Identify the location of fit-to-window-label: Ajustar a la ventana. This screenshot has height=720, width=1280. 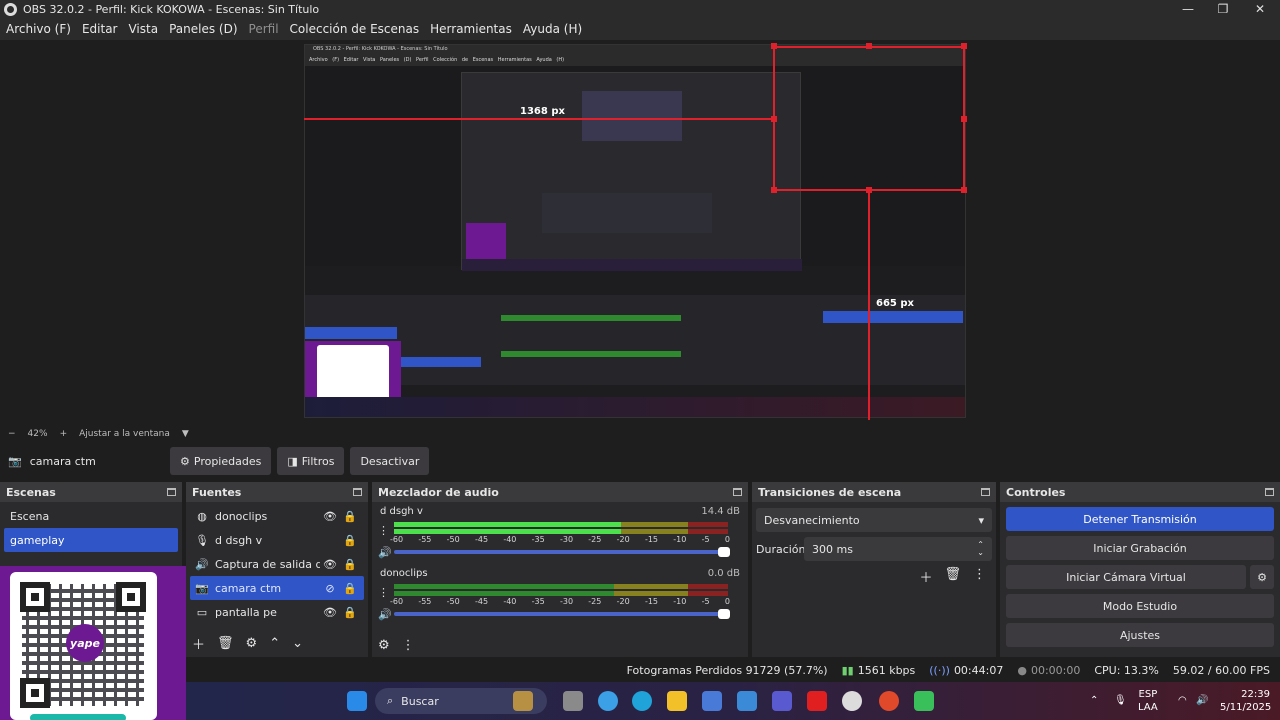
(124, 434).